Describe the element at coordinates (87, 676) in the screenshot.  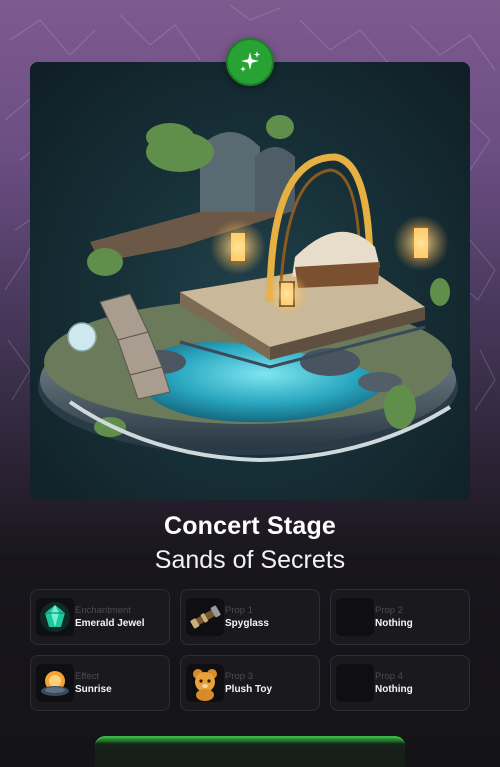
I see `slot-label: Effect` at that location.